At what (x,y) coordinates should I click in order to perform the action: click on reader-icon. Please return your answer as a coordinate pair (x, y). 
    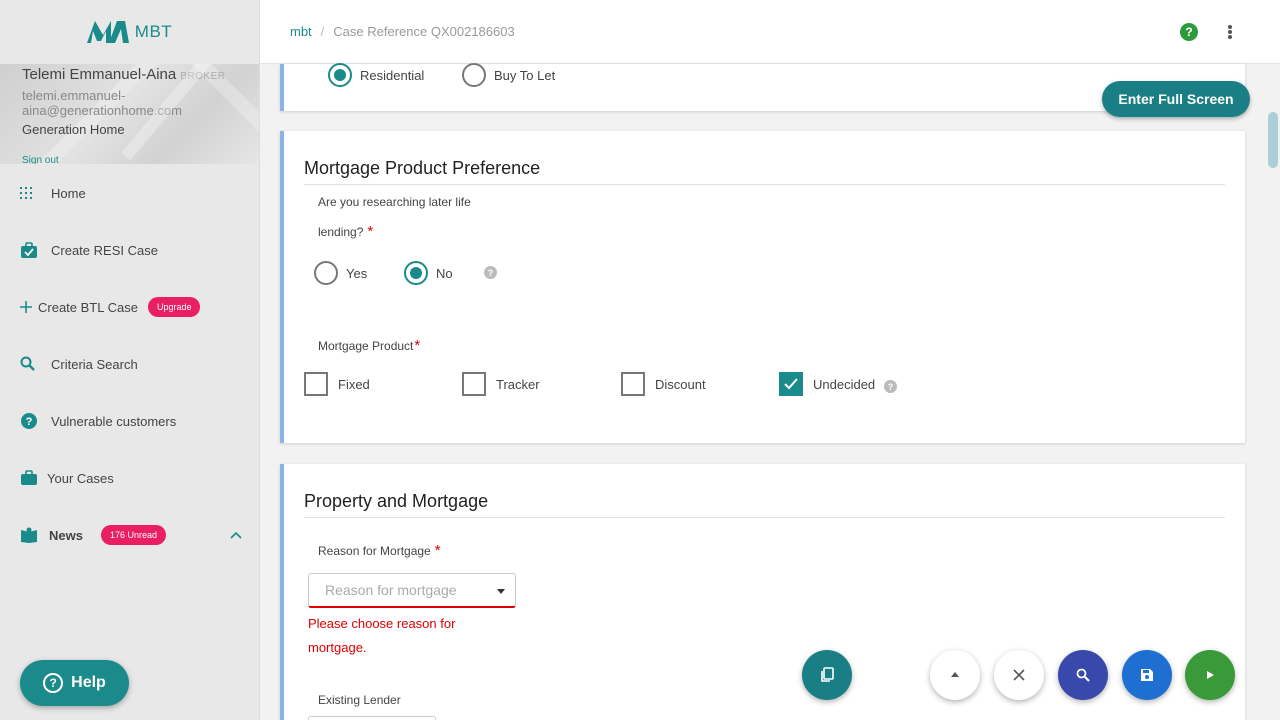
    Looking at the image, I should click on (31, 535).